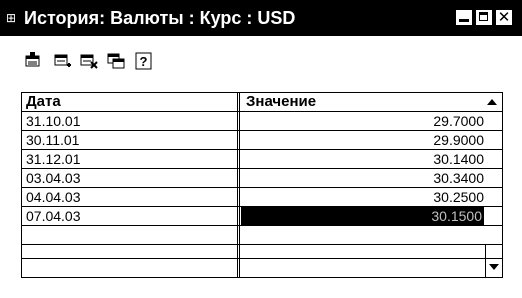 The height and width of the screenshot is (298, 522). What do you see at coordinates (131, 121) in the screenshot?
I see `date-cell: 31.10.01` at bounding box center [131, 121].